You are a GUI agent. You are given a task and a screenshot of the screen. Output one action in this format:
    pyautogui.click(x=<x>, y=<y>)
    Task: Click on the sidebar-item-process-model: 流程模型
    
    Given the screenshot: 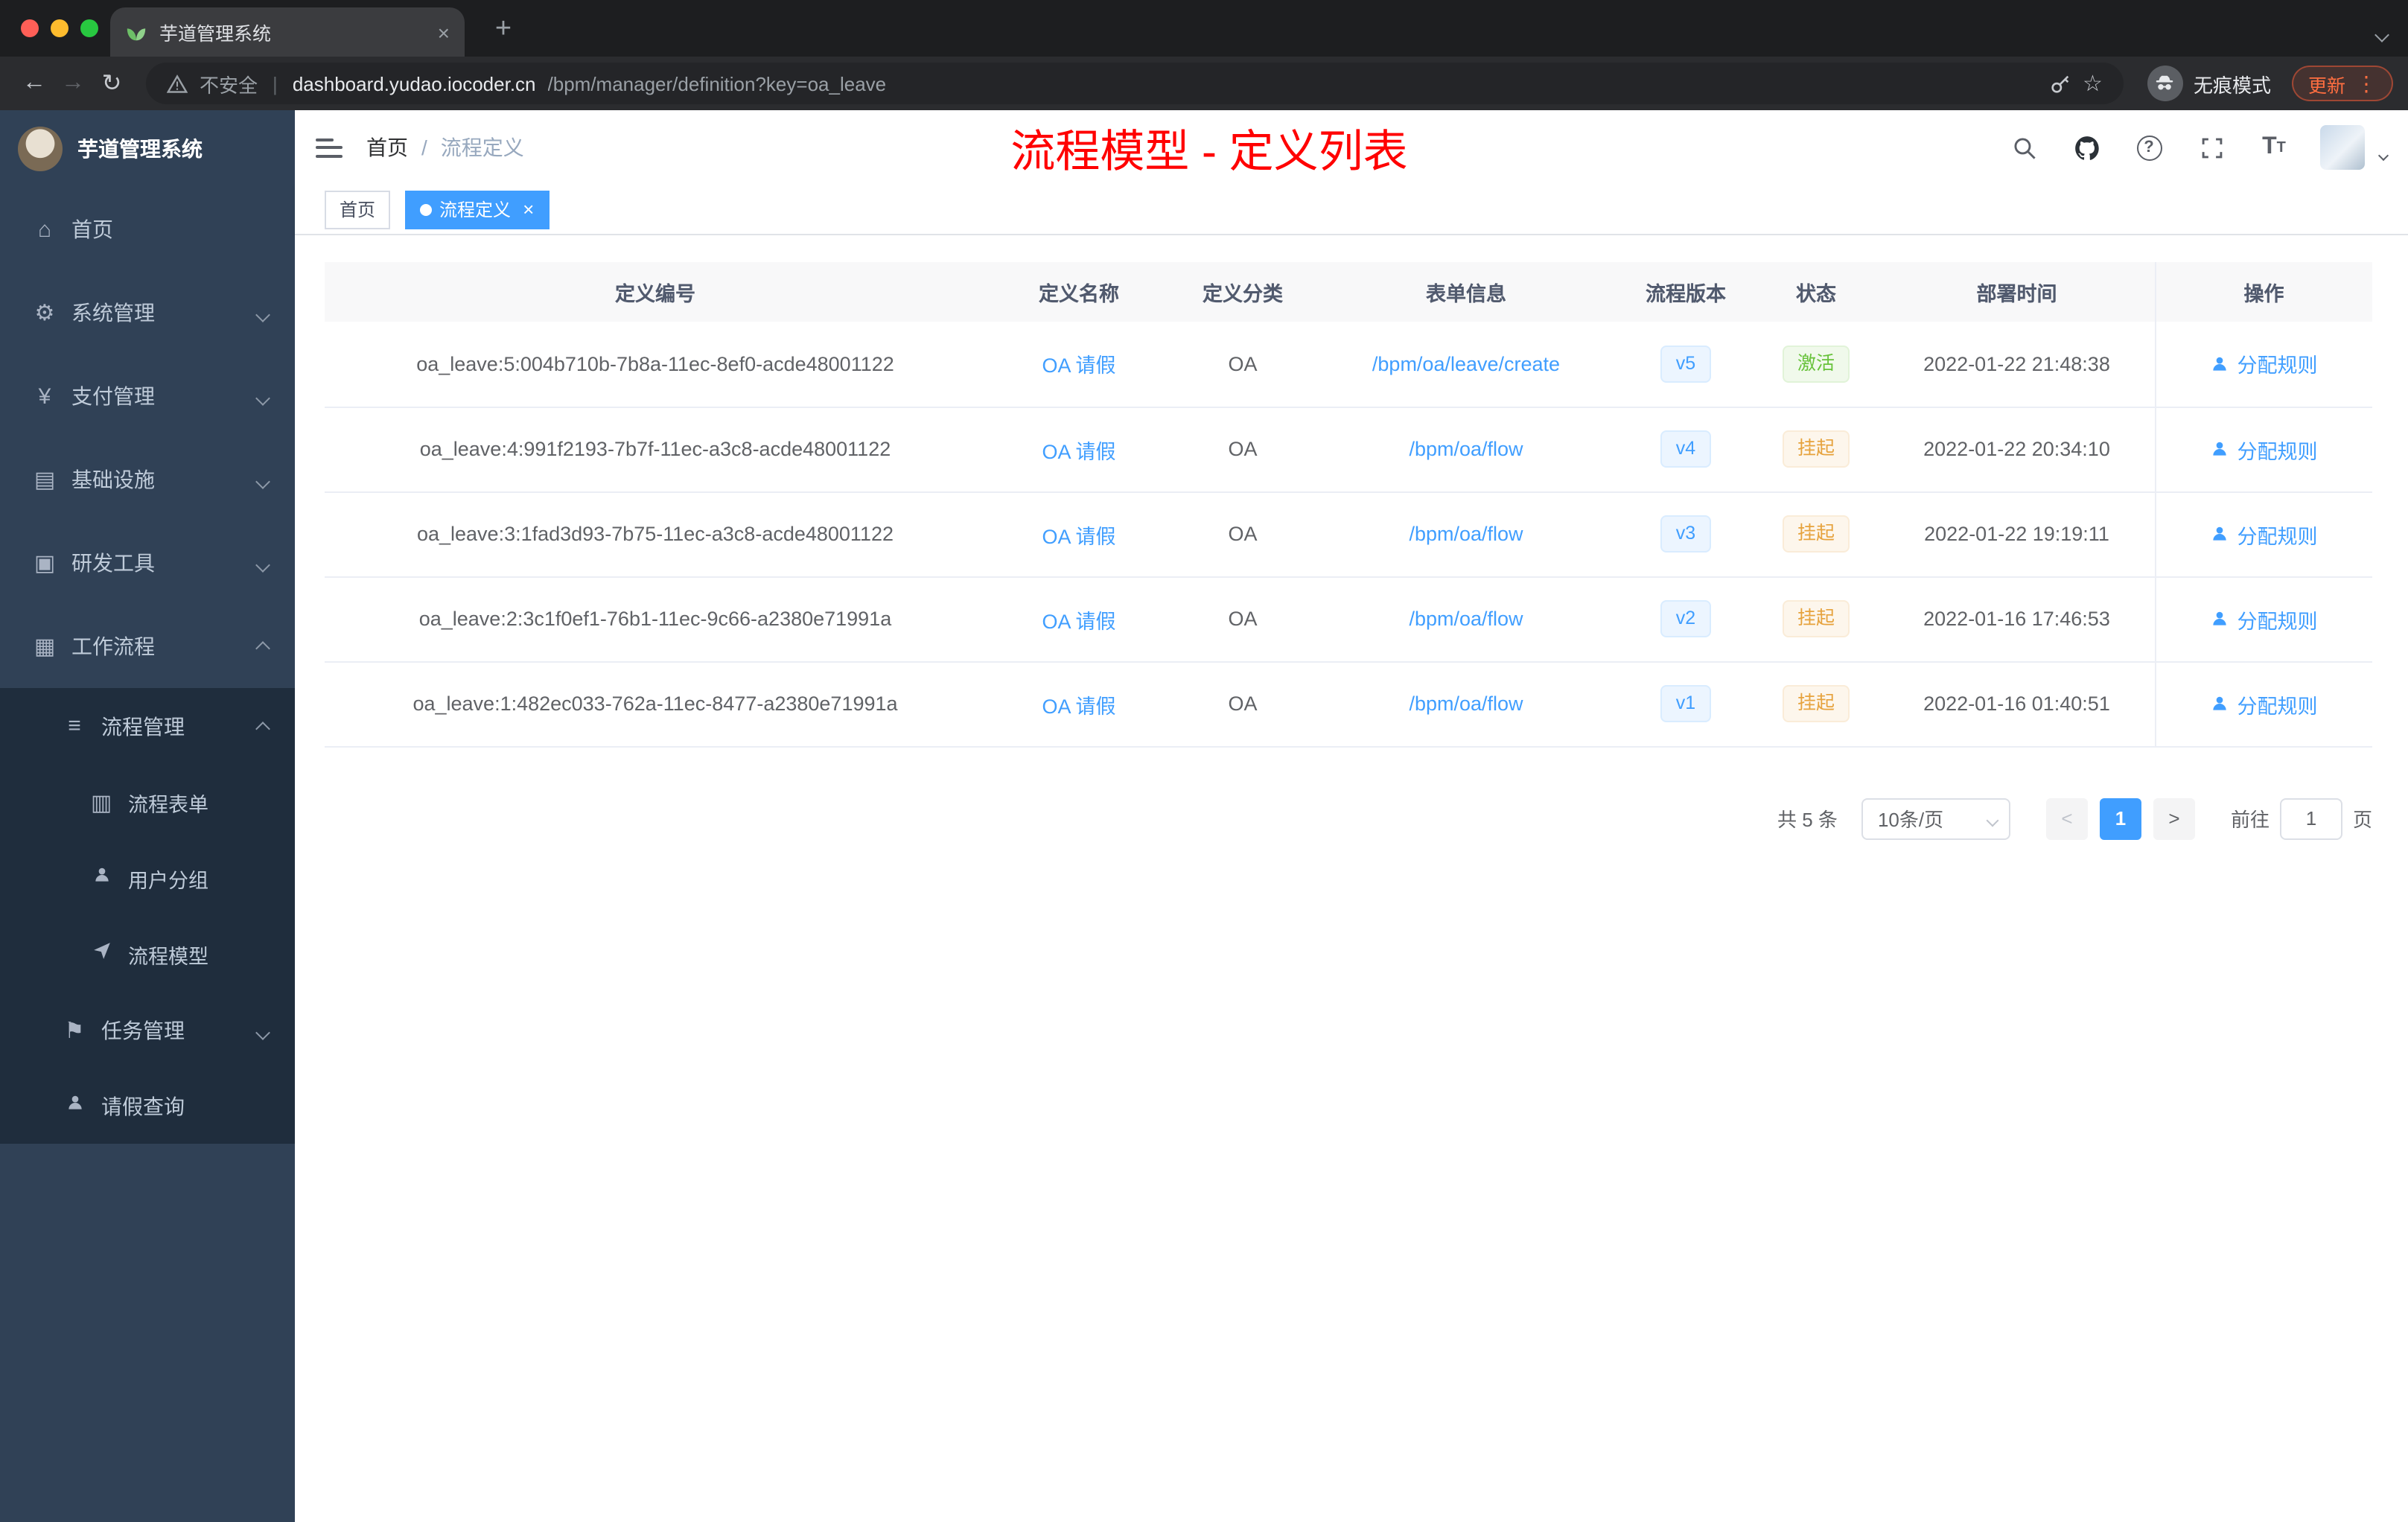 What is the action you would take?
    pyautogui.click(x=147, y=954)
    